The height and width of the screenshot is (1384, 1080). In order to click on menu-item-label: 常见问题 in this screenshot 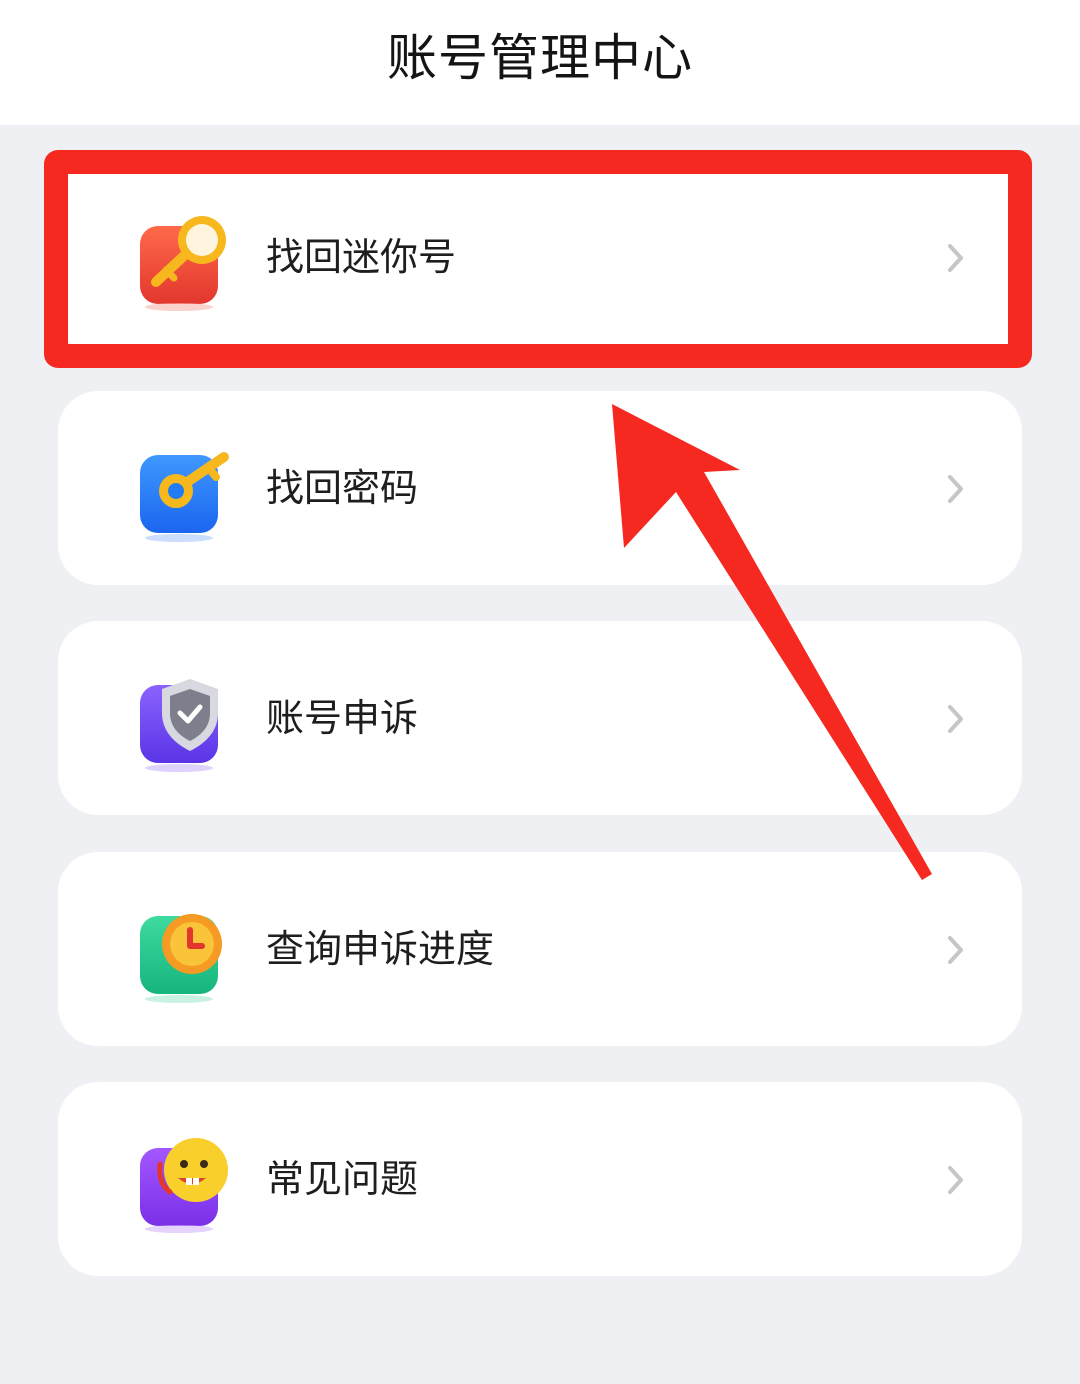, I will do `click(342, 1179)`.